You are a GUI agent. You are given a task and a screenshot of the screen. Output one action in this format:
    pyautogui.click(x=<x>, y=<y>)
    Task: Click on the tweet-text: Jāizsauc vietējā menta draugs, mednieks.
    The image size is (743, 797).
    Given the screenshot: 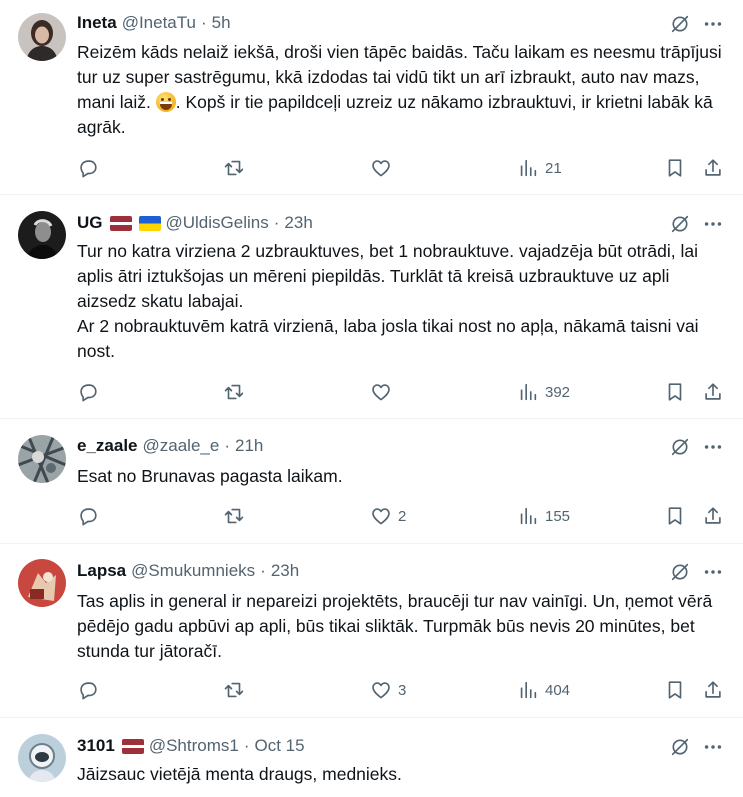 What is the action you would take?
    pyautogui.click(x=239, y=774)
    